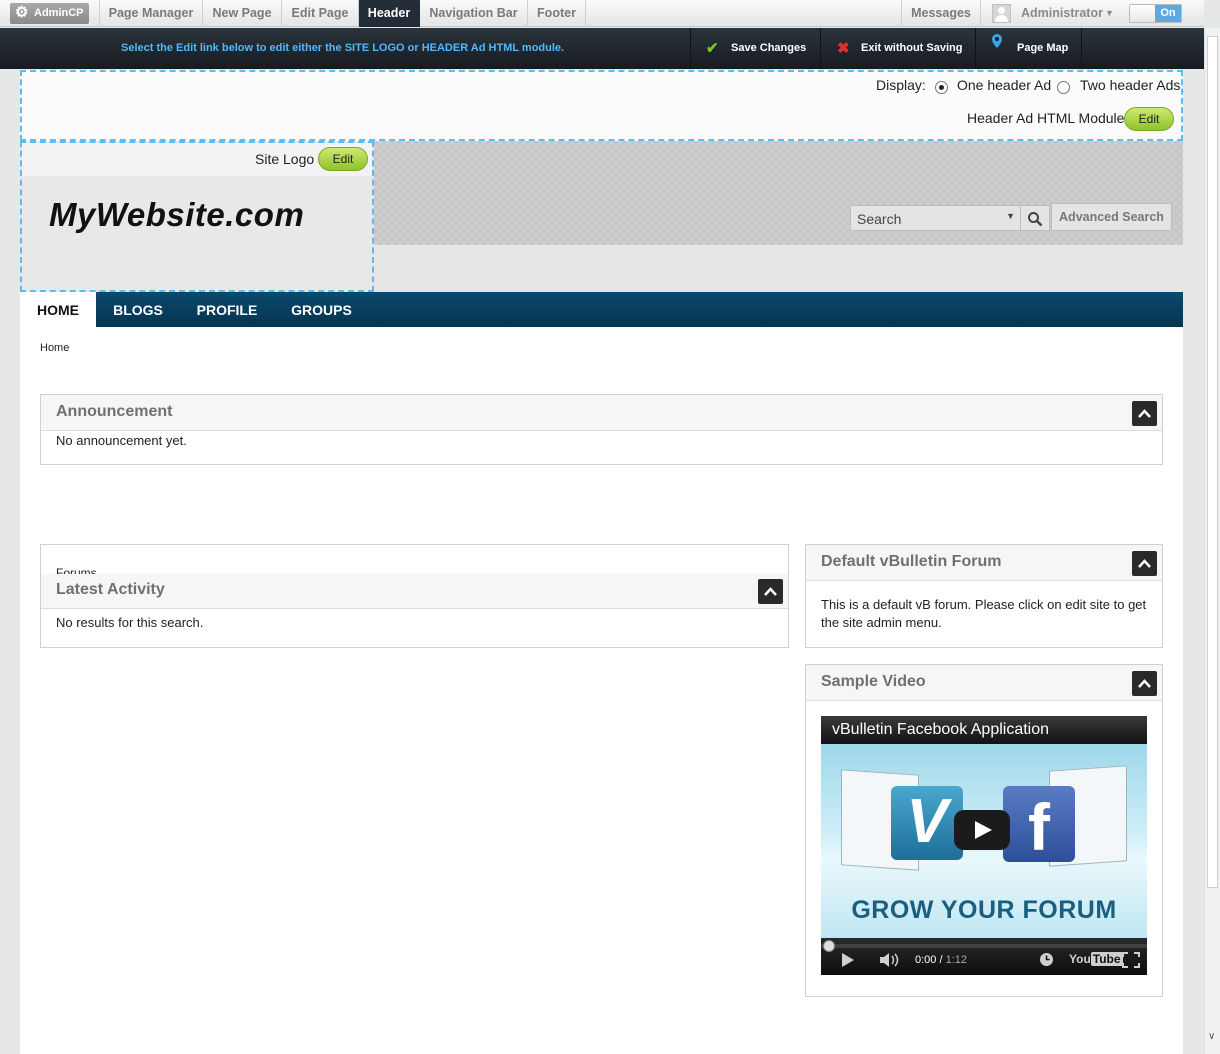 Image resolution: width=1220 pixels, height=1054 pixels. I want to click on announcement-widget: Announcement No announcement yet., so click(601, 429).